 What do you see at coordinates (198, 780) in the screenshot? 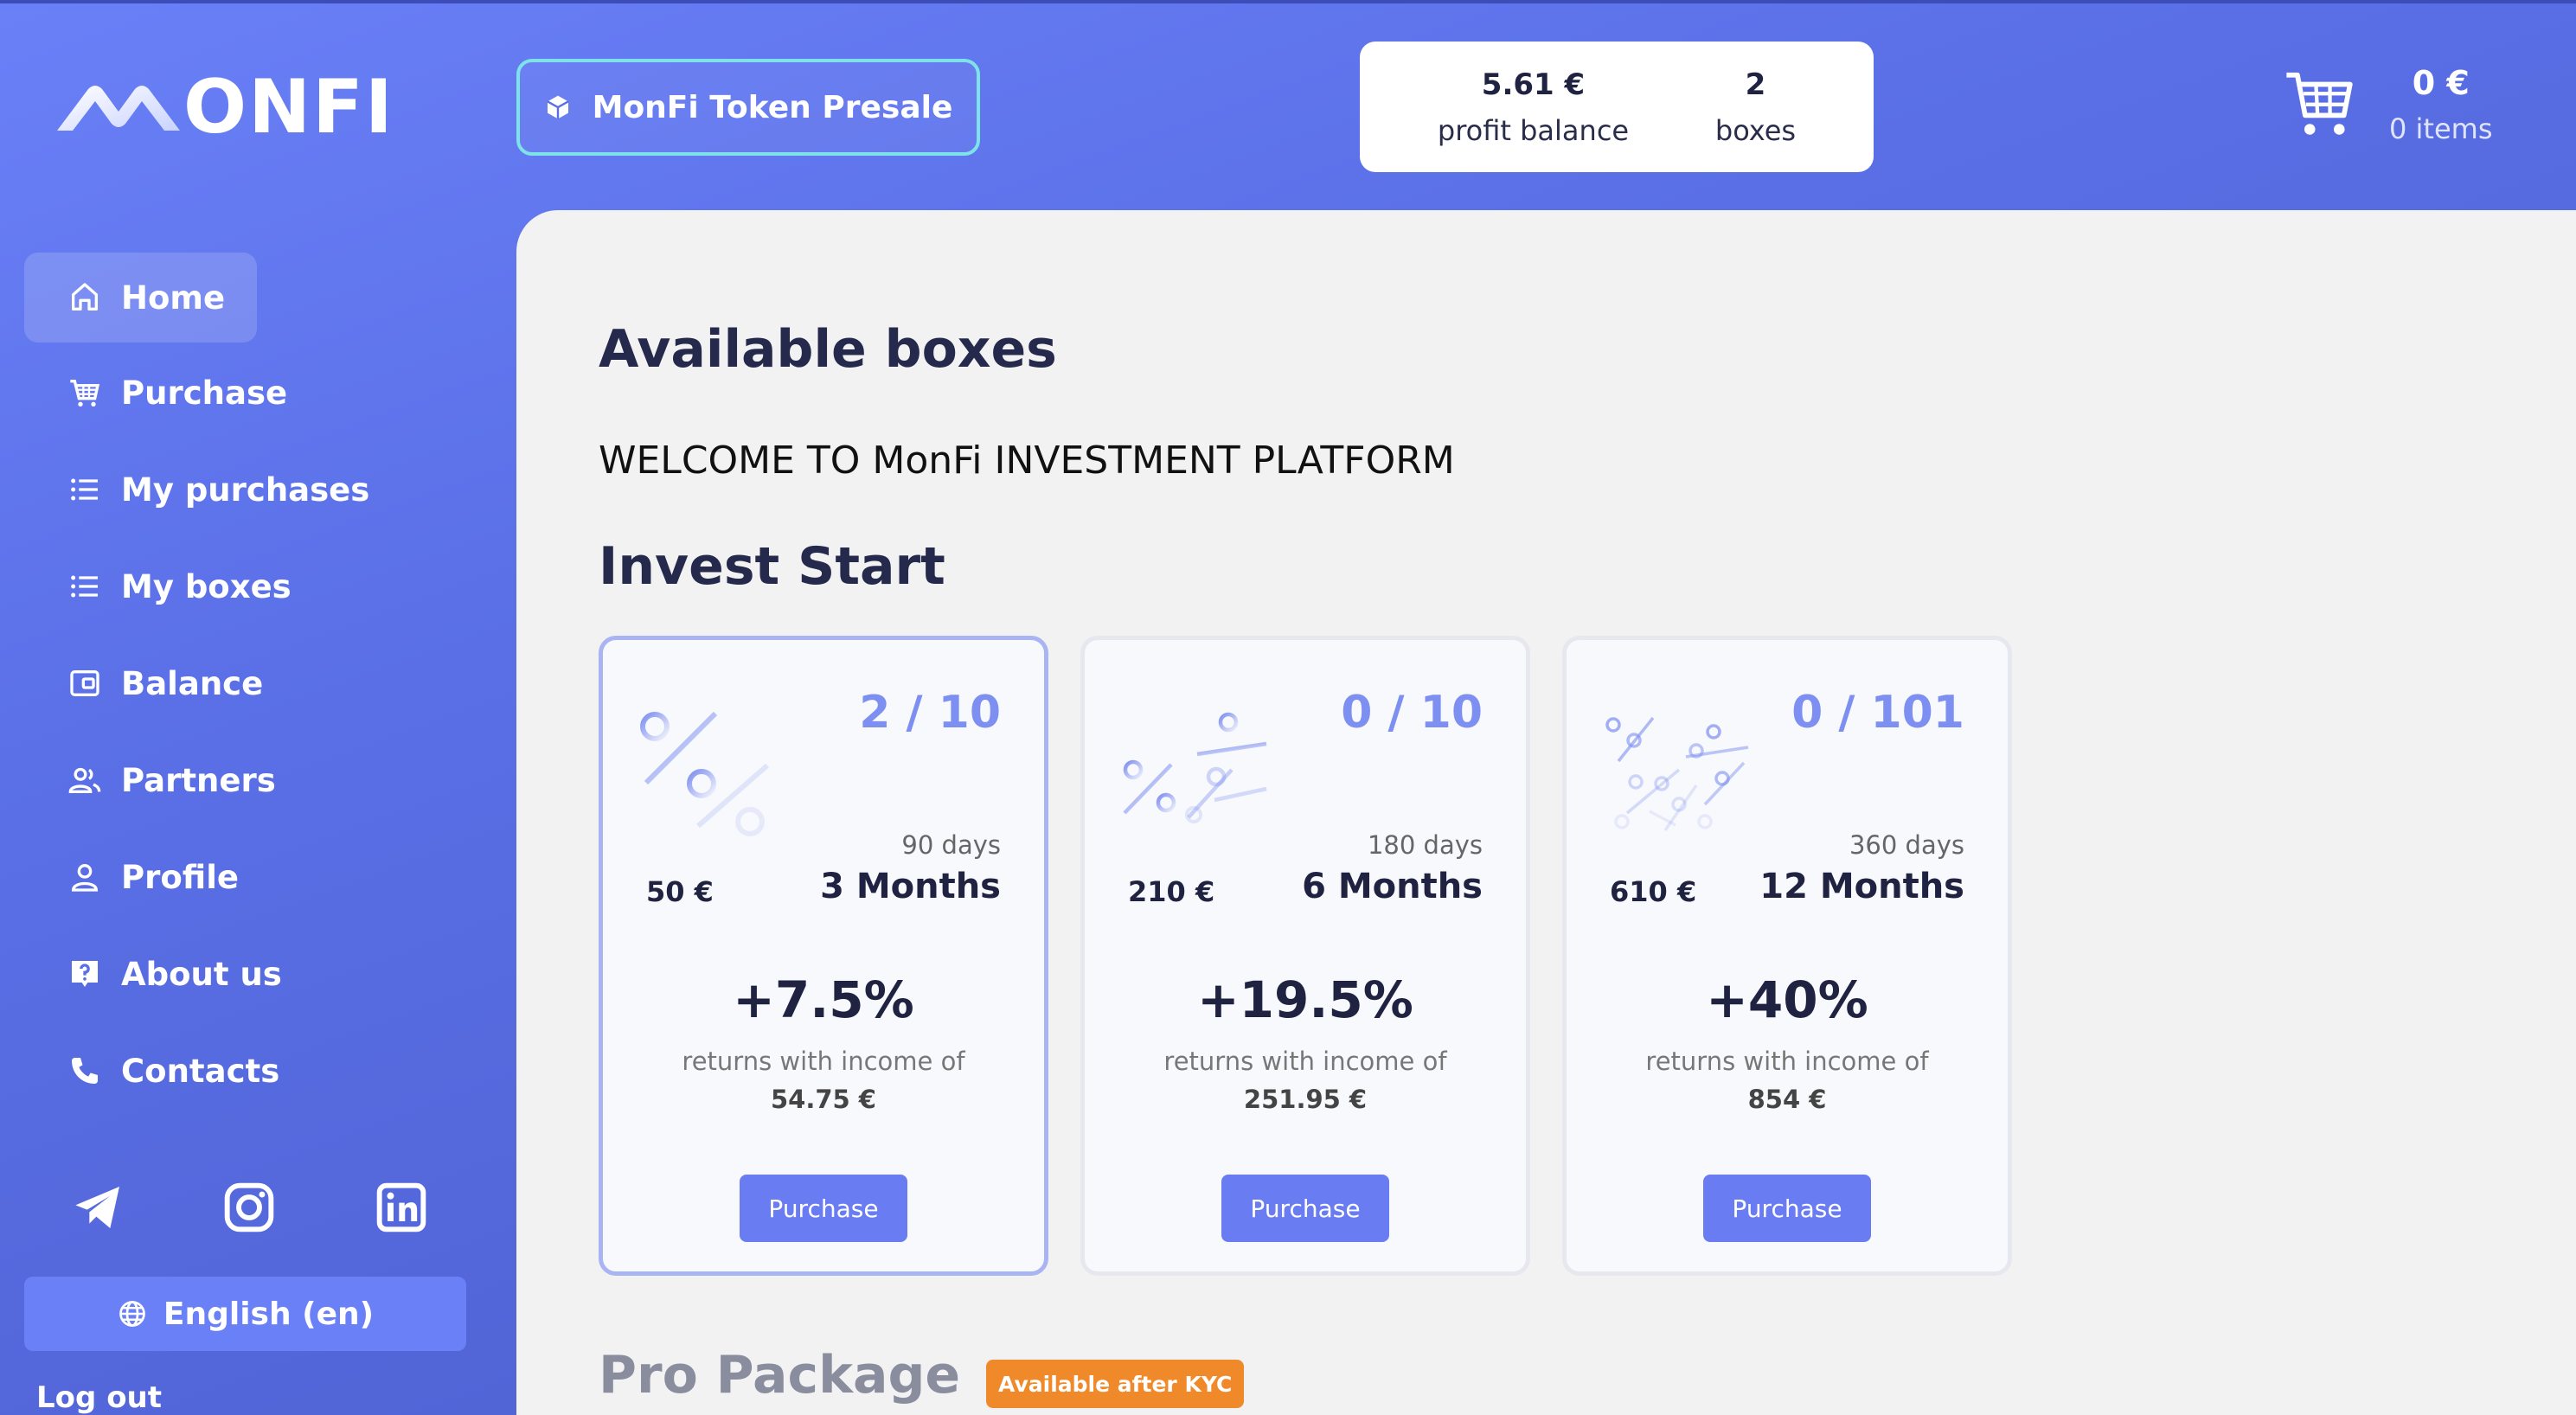
I see `sidebar-item-label: Partners` at bounding box center [198, 780].